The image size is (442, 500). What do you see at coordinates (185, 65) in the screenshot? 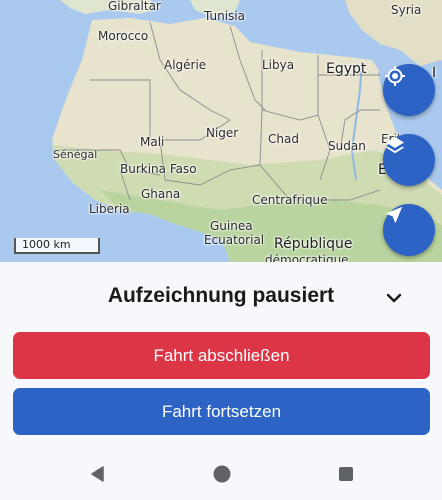
I see `map-label-algerie: Algérie` at bounding box center [185, 65].